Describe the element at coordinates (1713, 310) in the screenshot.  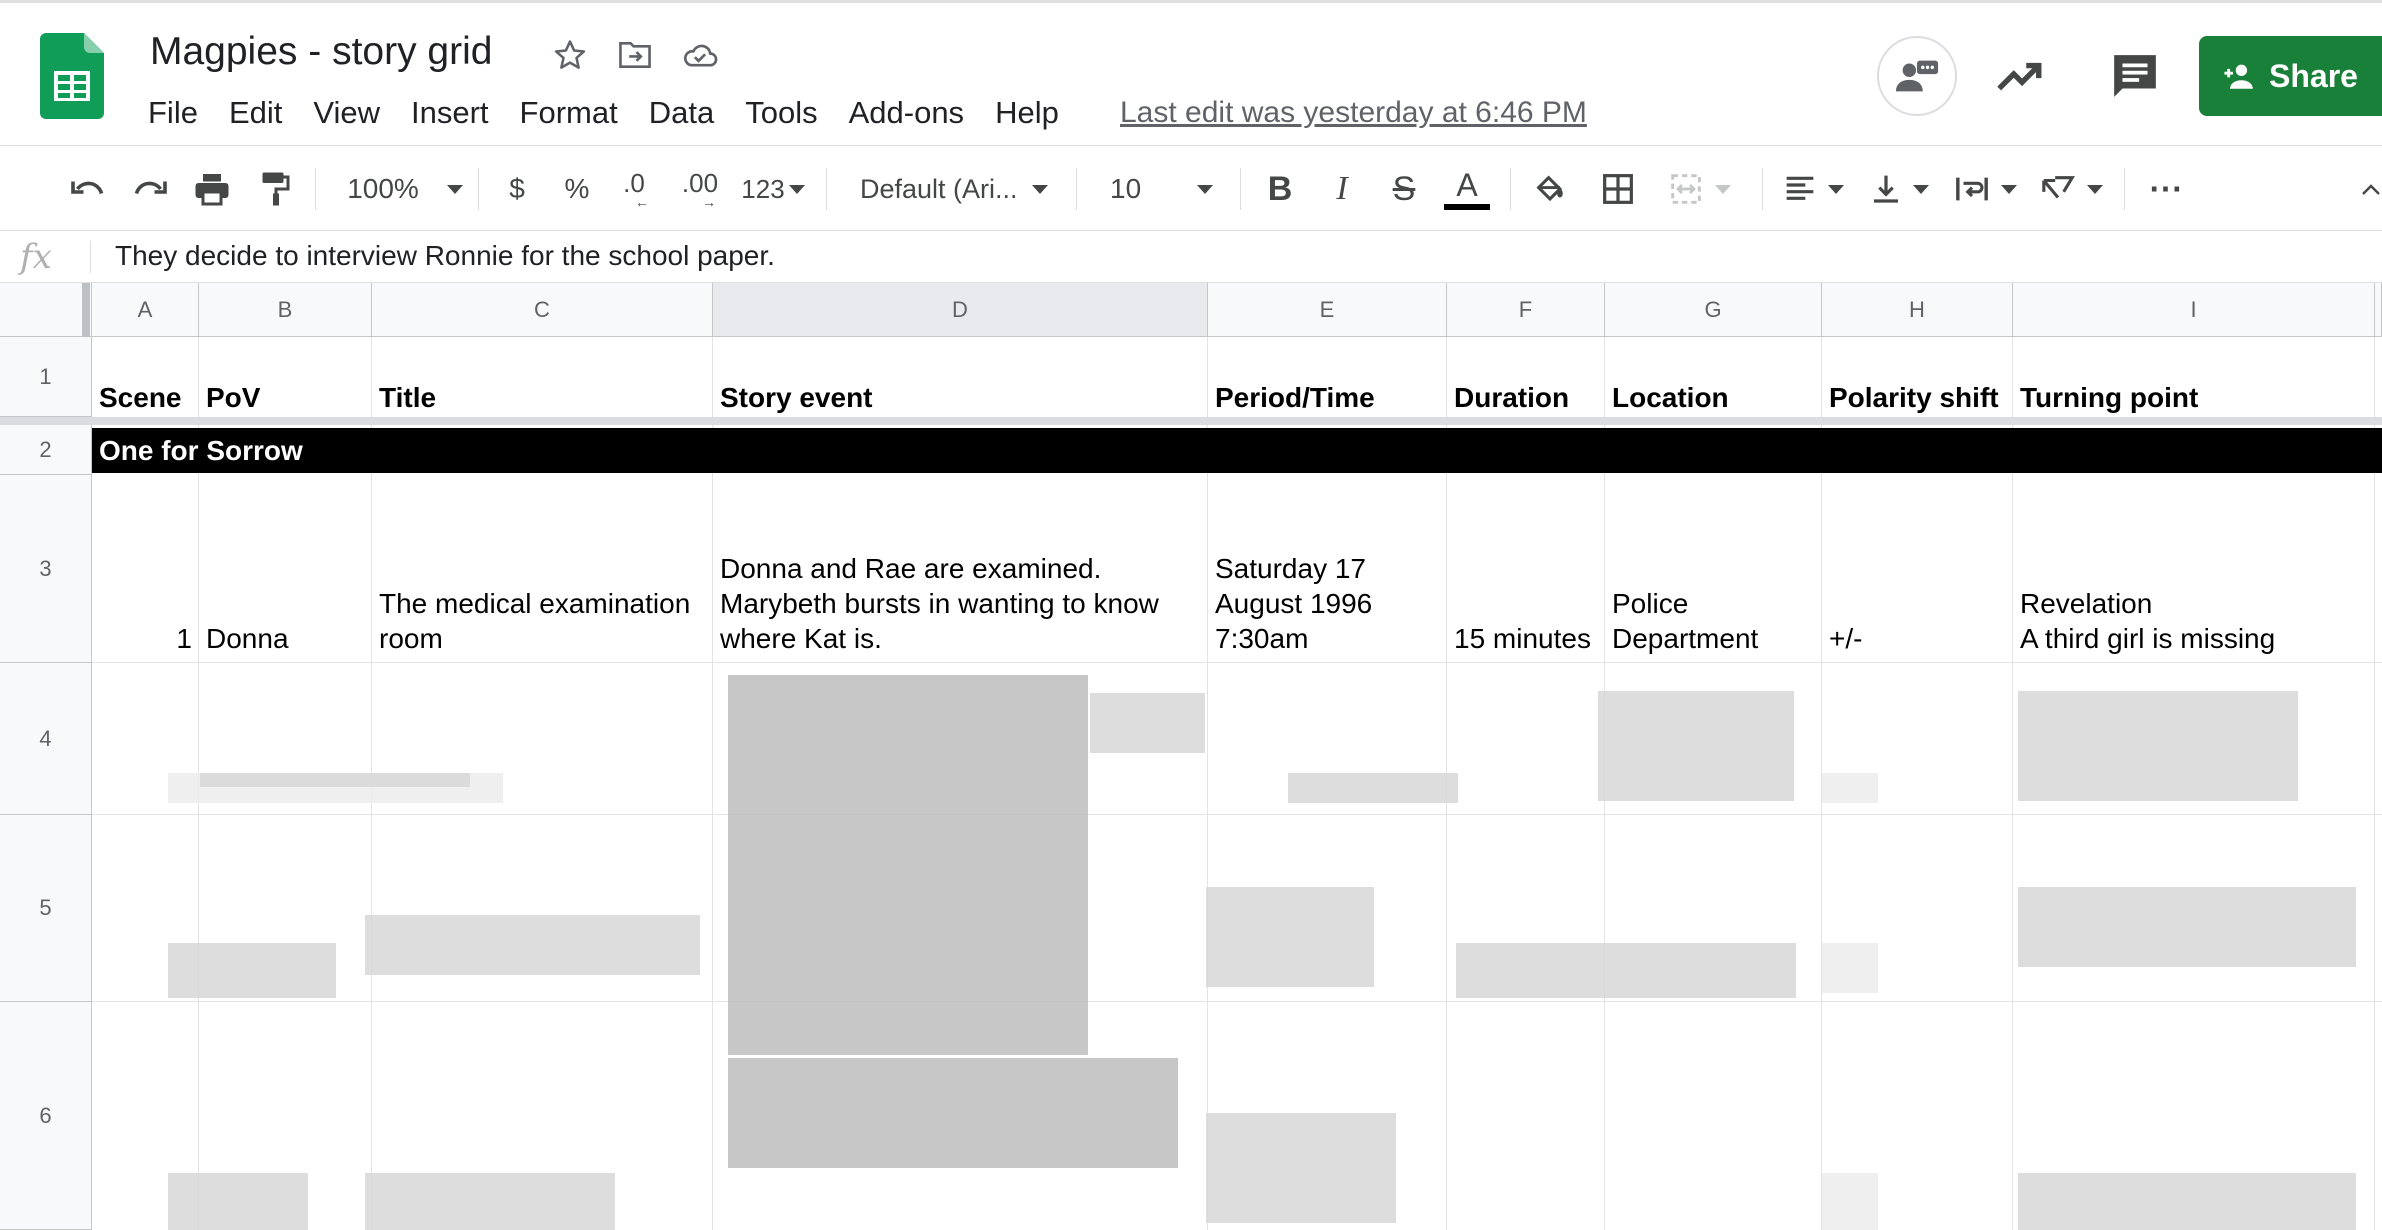
I see `column-header-g: G` at that location.